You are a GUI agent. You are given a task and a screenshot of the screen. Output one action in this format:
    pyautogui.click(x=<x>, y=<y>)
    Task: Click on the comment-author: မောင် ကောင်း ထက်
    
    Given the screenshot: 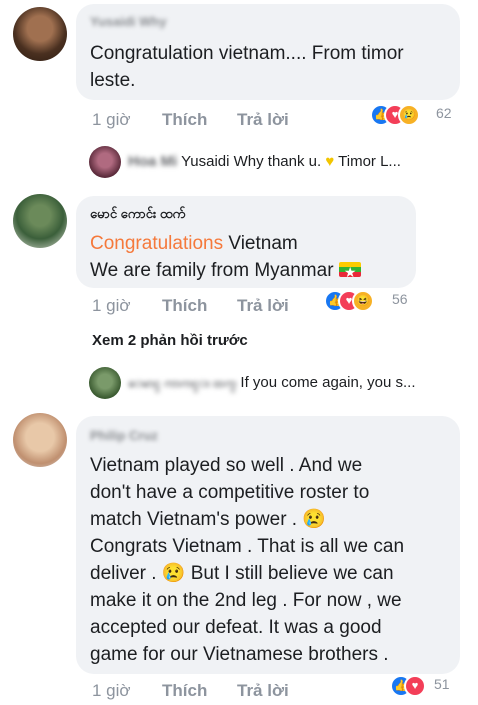 What is the action you would take?
    pyautogui.click(x=137, y=215)
    